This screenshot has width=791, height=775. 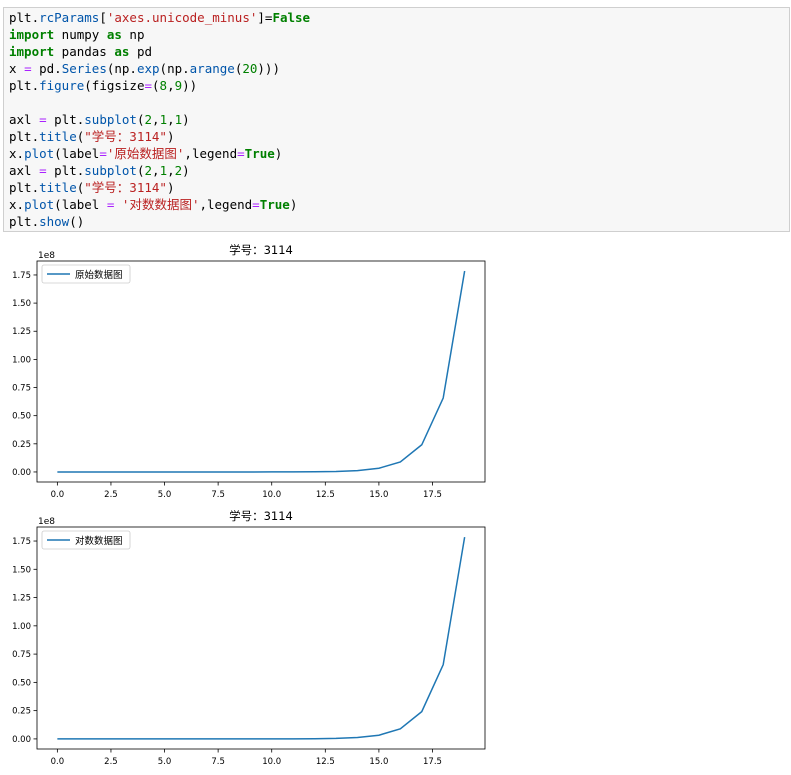 What do you see at coordinates (399, 119) in the screenshot?
I see `code-line: axl = plt.subplot(2,1,1)` at bounding box center [399, 119].